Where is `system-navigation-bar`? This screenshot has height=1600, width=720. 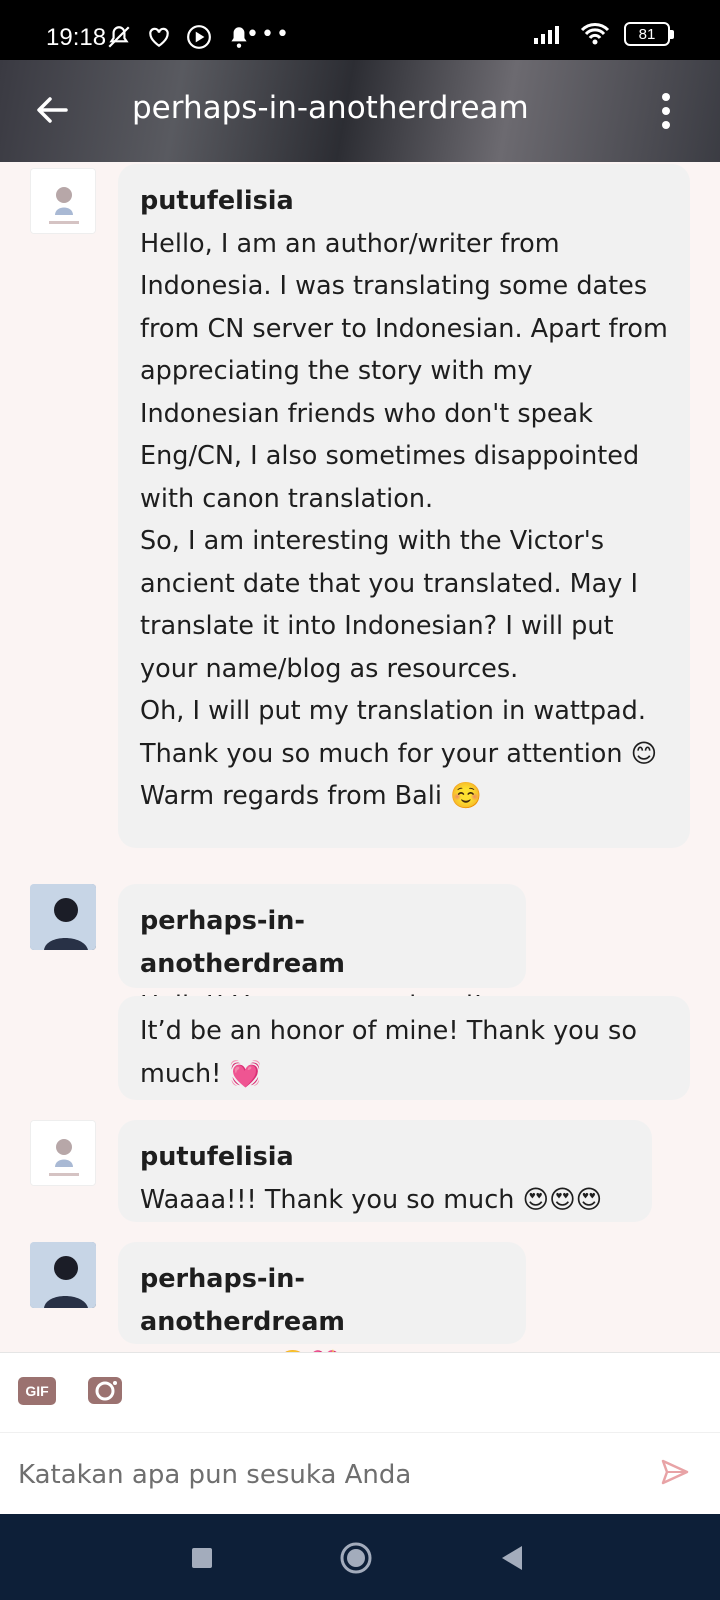
system-navigation-bar is located at coordinates (360, 1557).